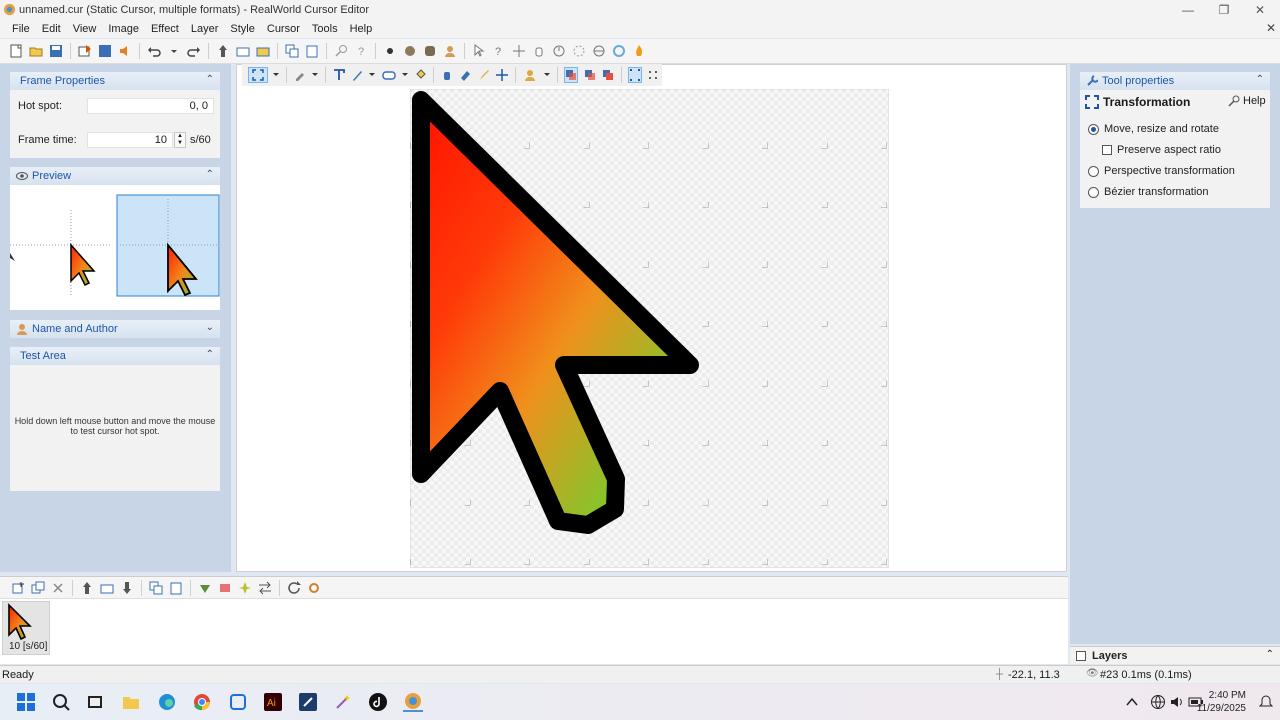 This screenshot has height=720, width=1280. What do you see at coordinates (265, 588) in the screenshot?
I see `swap-icon` at bounding box center [265, 588].